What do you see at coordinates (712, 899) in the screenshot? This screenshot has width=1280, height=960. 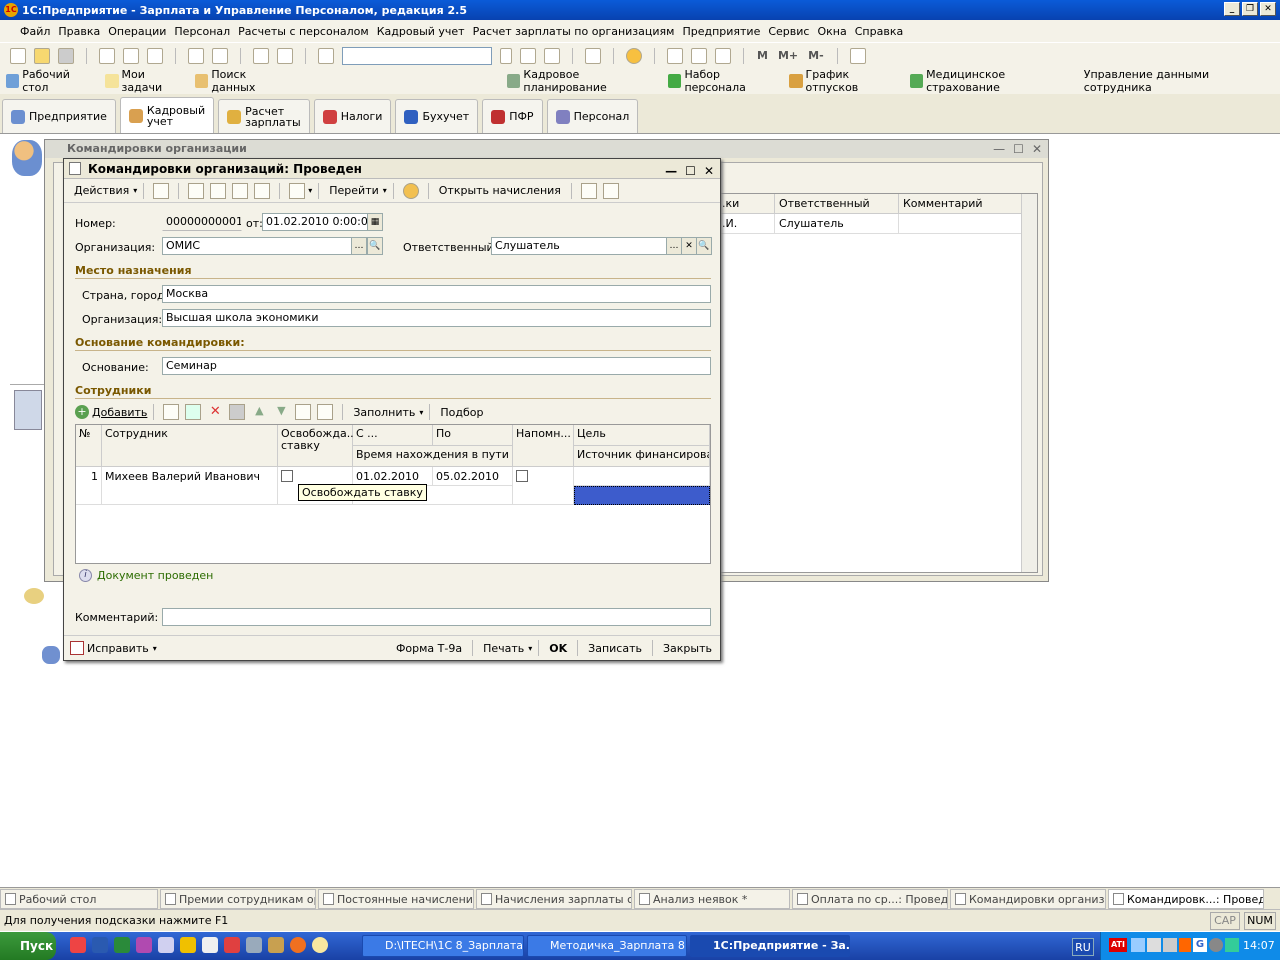 I see `window-tab: Анализ неявок *` at bounding box center [712, 899].